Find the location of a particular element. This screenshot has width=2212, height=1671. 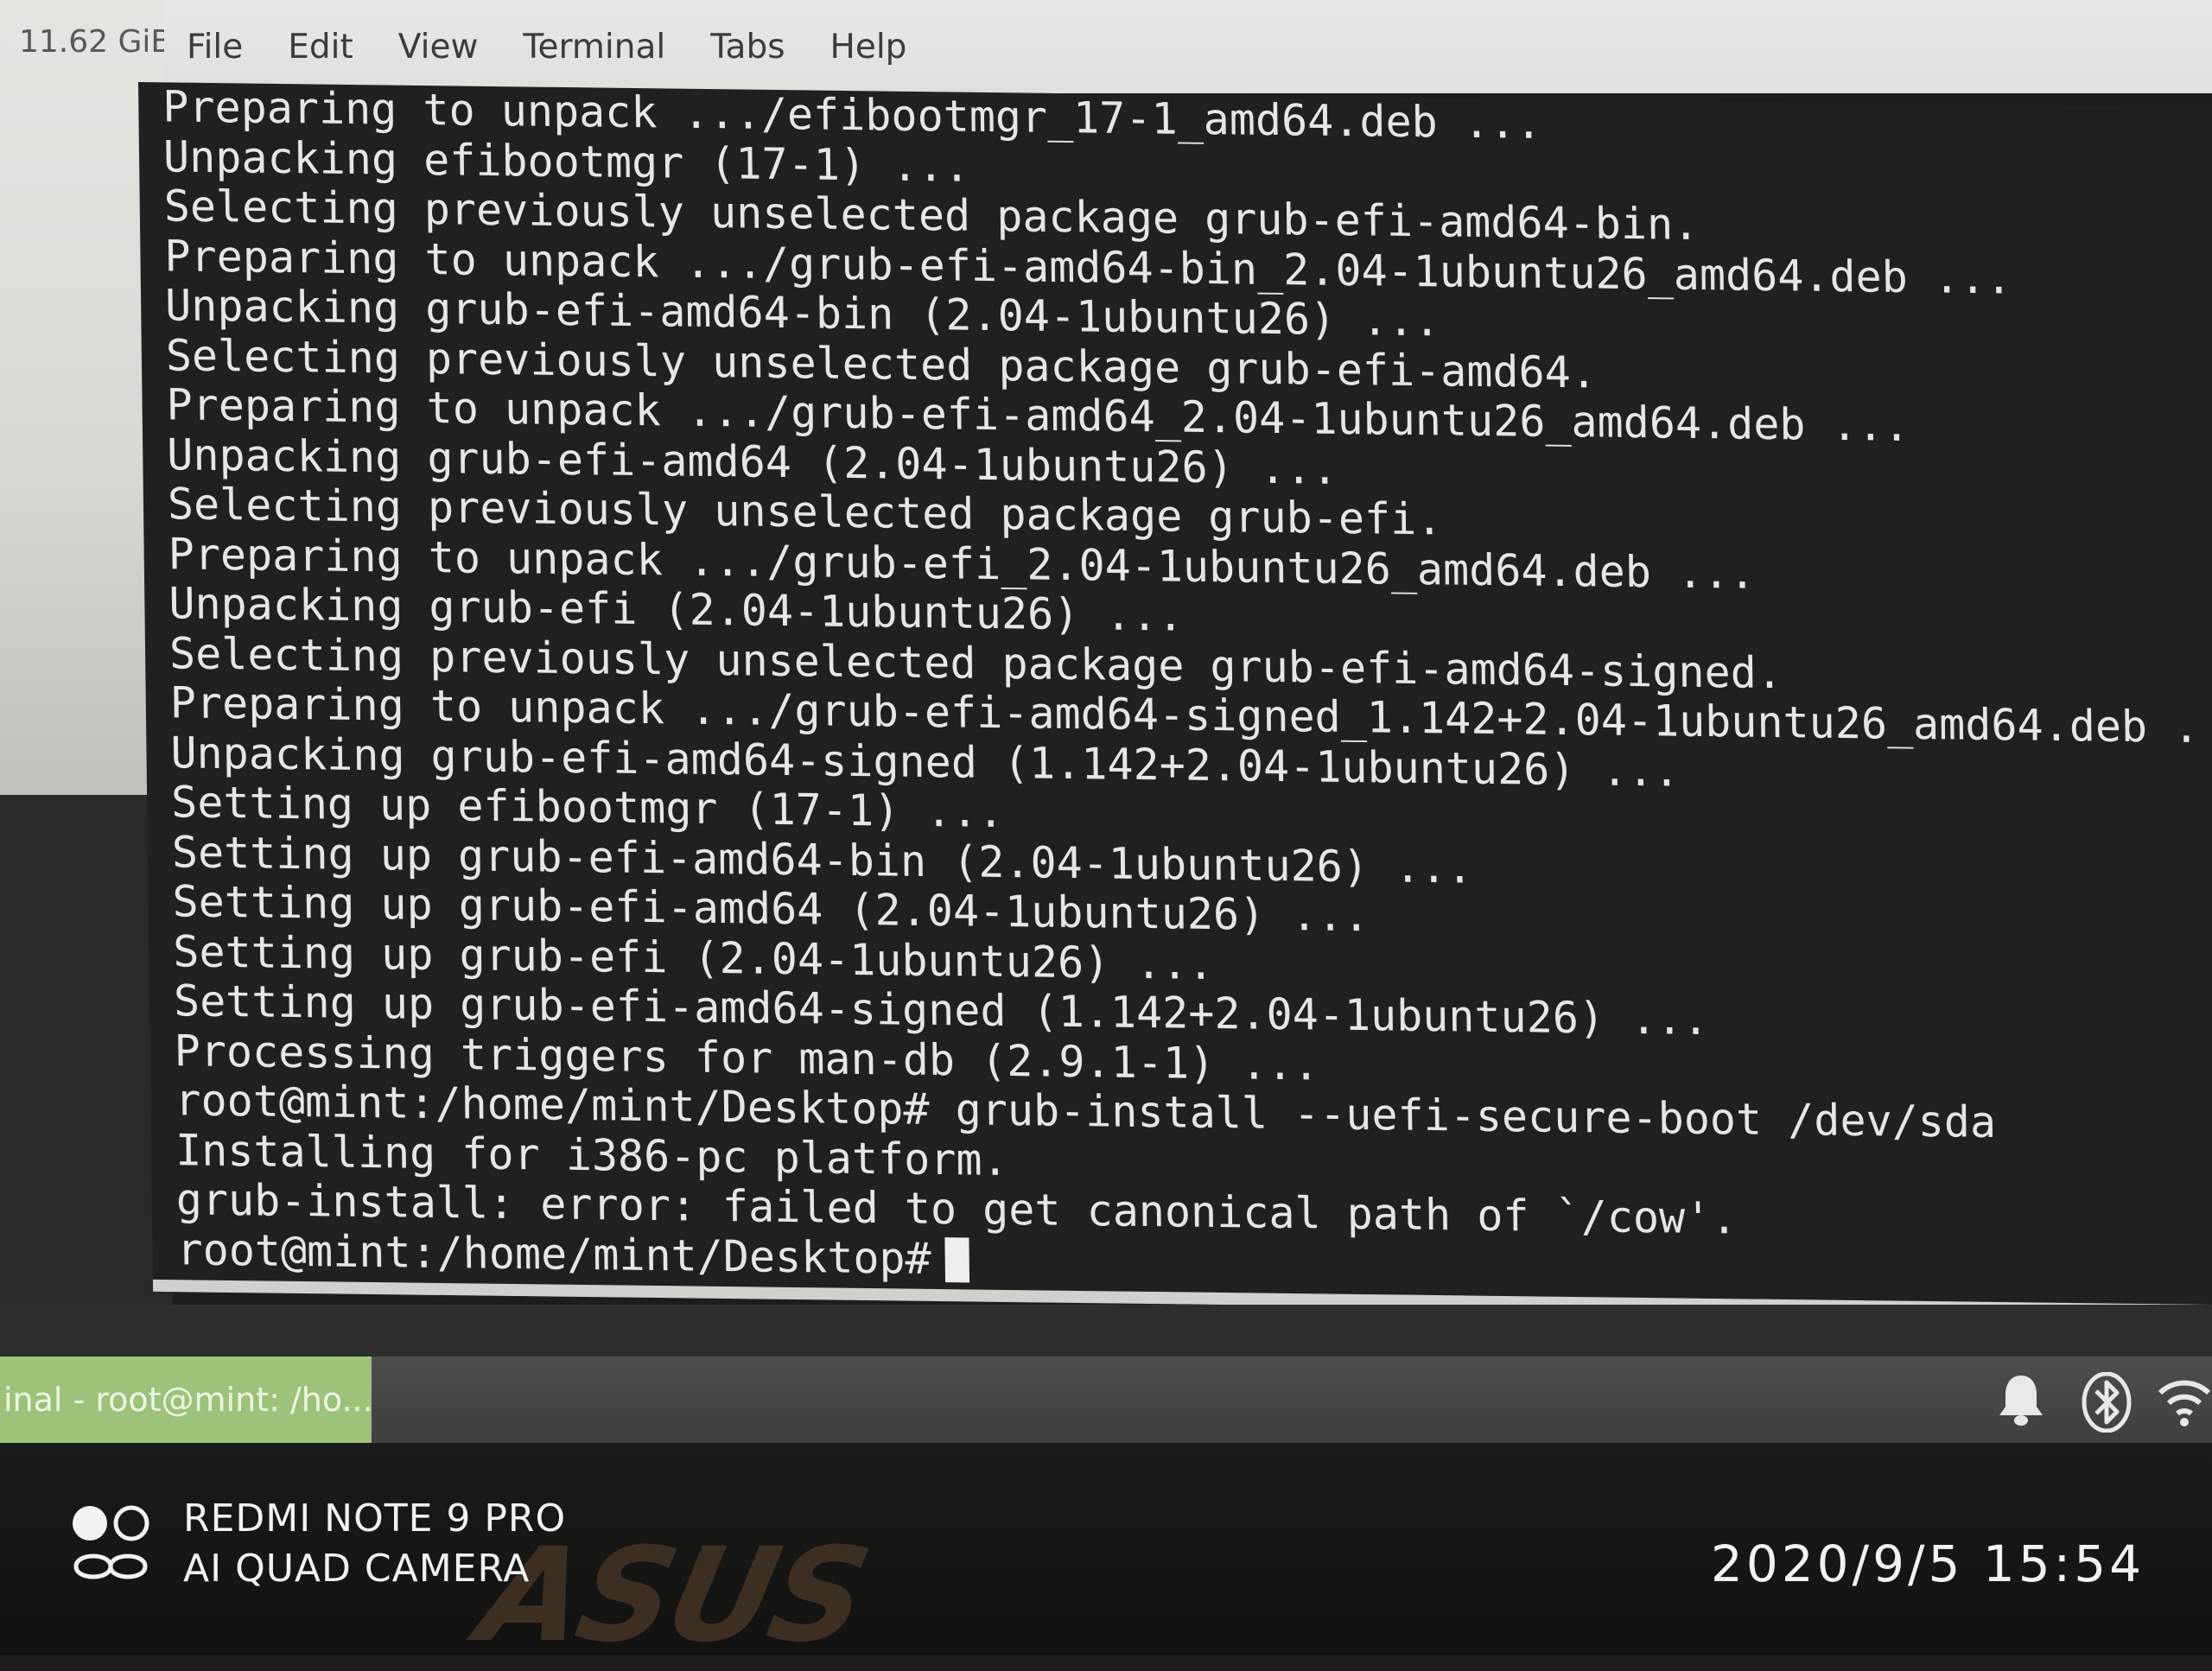

menu-help: Help is located at coordinates (868, 47).